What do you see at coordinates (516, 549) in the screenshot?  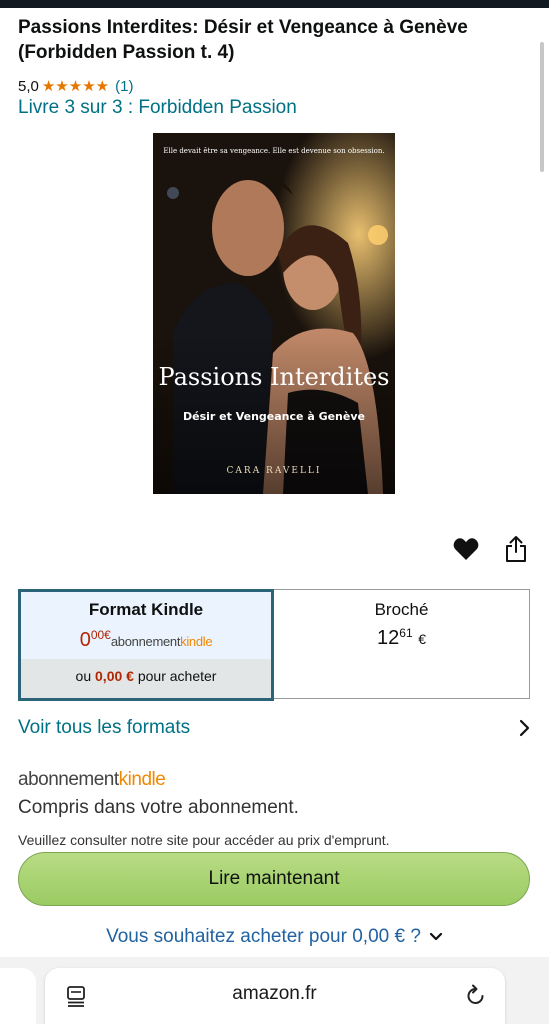 I see `share-icon` at bounding box center [516, 549].